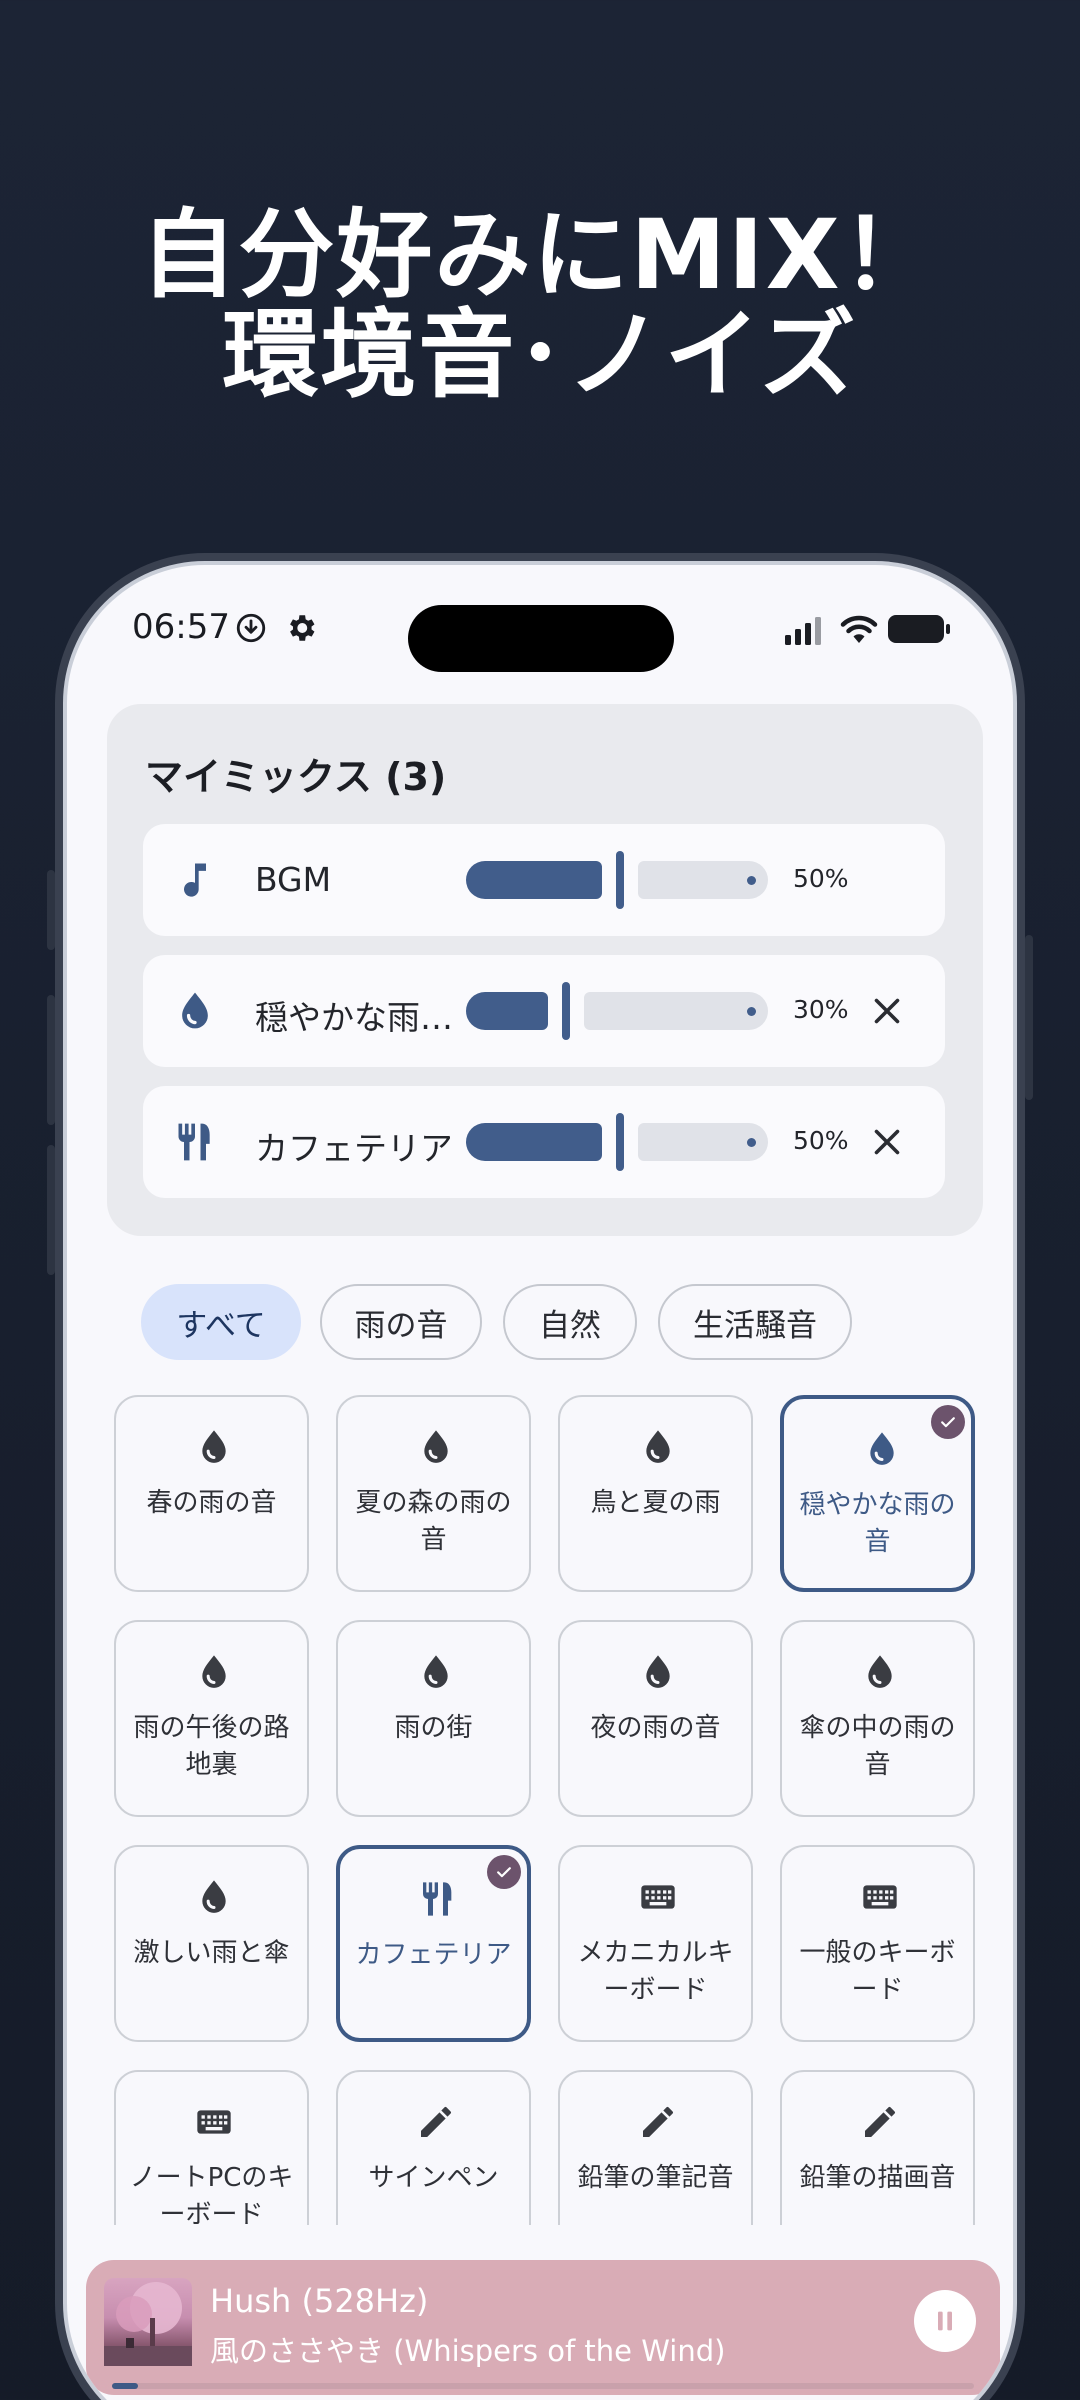 Image resolution: width=1080 pixels, height=2400 pixels. What do you see at coordinates (655, 1503) in the screenshot?
I see `sound-tile-label: 鳥と夏の雨` at bounding box center [655, 1503].